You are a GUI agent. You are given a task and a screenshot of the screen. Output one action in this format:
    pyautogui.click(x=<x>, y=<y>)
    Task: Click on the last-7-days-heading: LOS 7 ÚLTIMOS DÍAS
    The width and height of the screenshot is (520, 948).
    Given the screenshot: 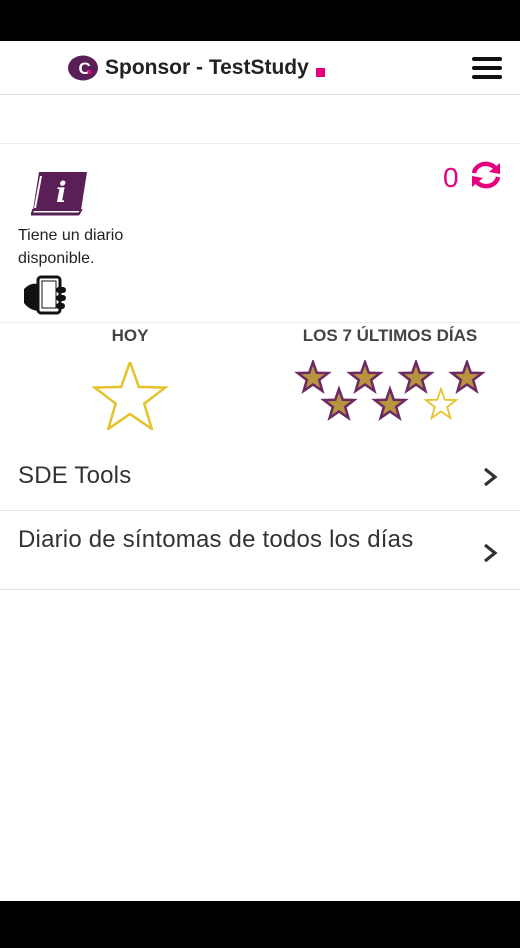 What is the action you would take?
    pyautogui.click(x=390, y=335)
    